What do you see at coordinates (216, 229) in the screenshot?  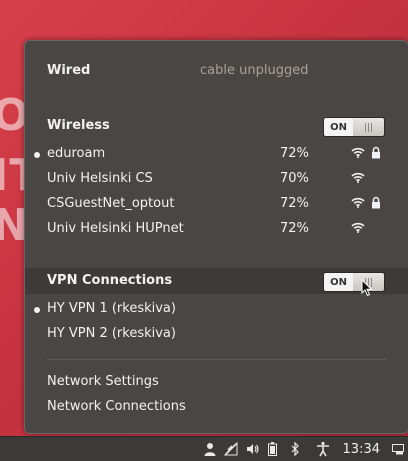 I see `wifi-network-item: Univ Helsinki HUPnet 72%` at bounding box center [216, 229].